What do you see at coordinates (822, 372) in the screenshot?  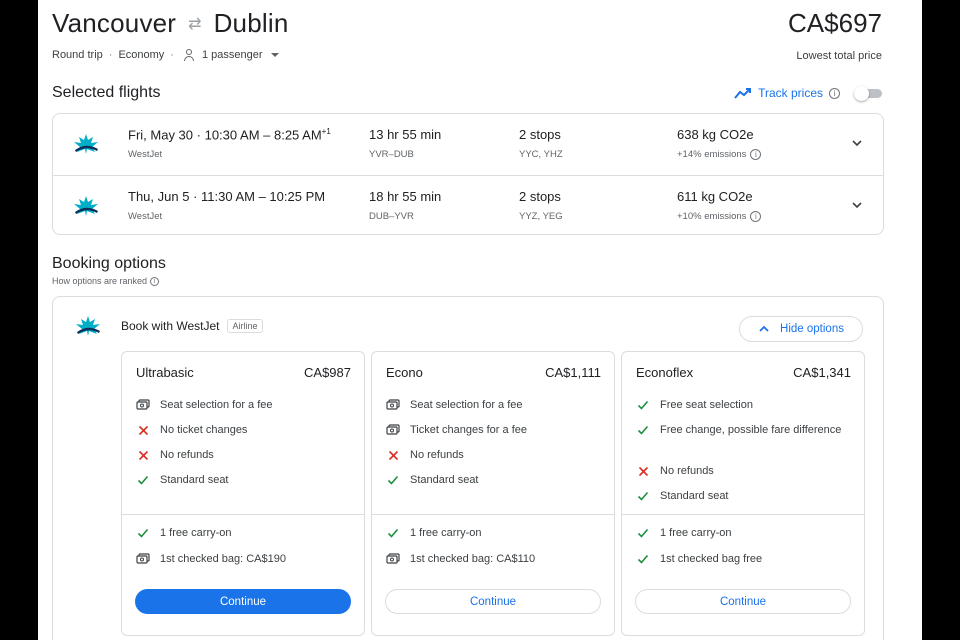 I see `fare-price: CA$1,341` at bounding box center [822, 372].